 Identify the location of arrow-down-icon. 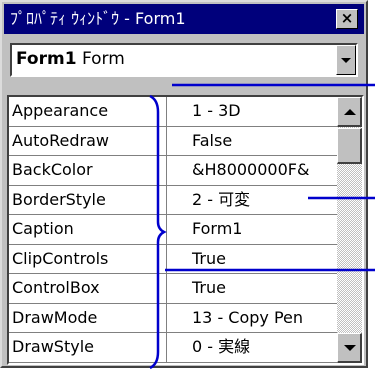
(350, 348).